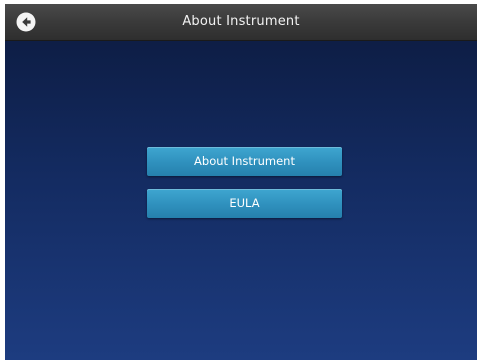  I want to click on eula-button: EULA, so click(244, 203).